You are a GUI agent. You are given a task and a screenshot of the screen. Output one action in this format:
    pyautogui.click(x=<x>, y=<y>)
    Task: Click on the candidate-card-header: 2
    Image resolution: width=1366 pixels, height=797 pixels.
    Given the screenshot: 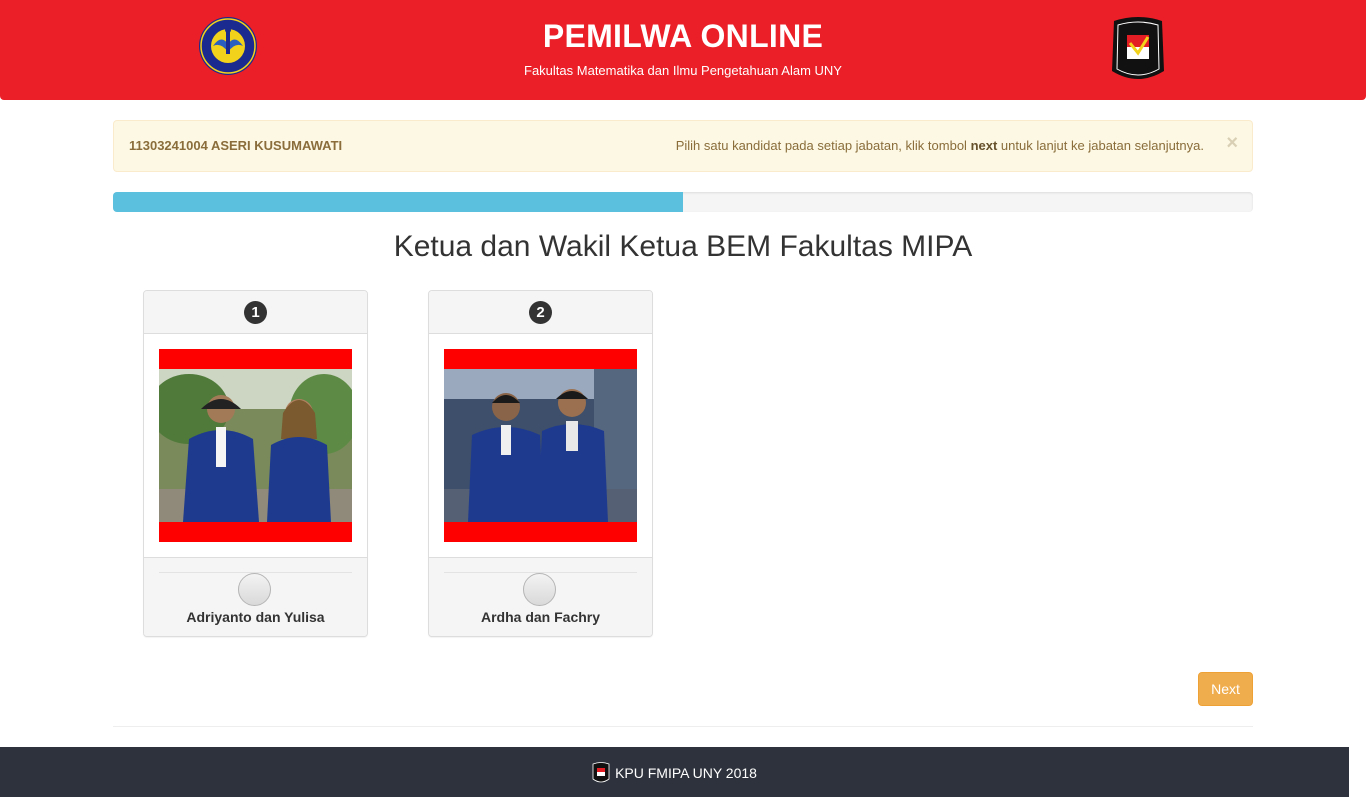 What is the action you would take?
    pyautogui.click(x=540, y=312)
    